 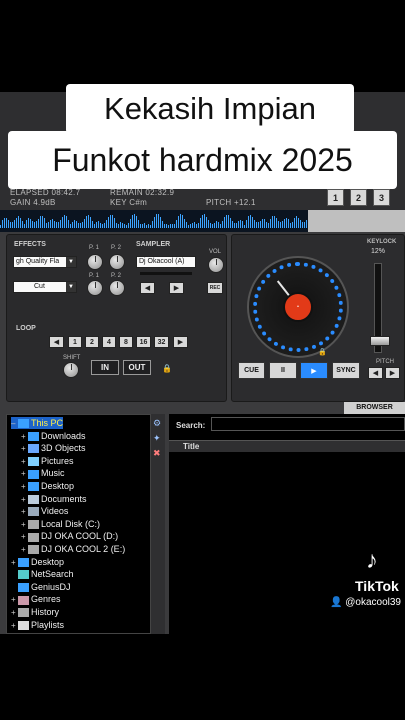 I want to click on tree-item: + Pictures, so click(x=47, y=461).